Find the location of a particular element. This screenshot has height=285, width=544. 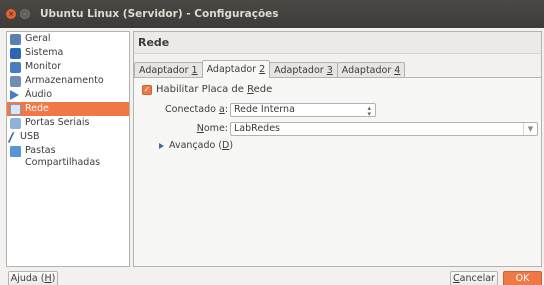

audio-icon is located at coordinates (14, 95).